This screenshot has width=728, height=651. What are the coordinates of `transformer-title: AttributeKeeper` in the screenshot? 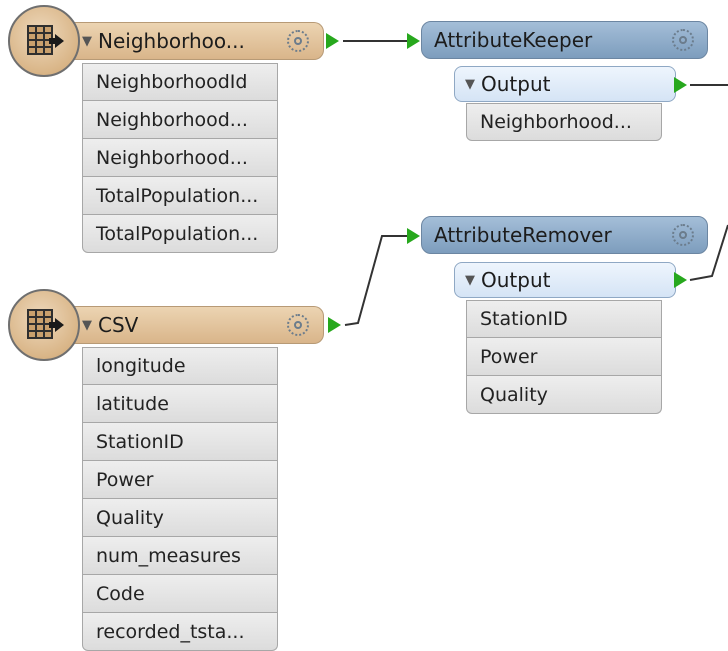 It's located at (513, 40).